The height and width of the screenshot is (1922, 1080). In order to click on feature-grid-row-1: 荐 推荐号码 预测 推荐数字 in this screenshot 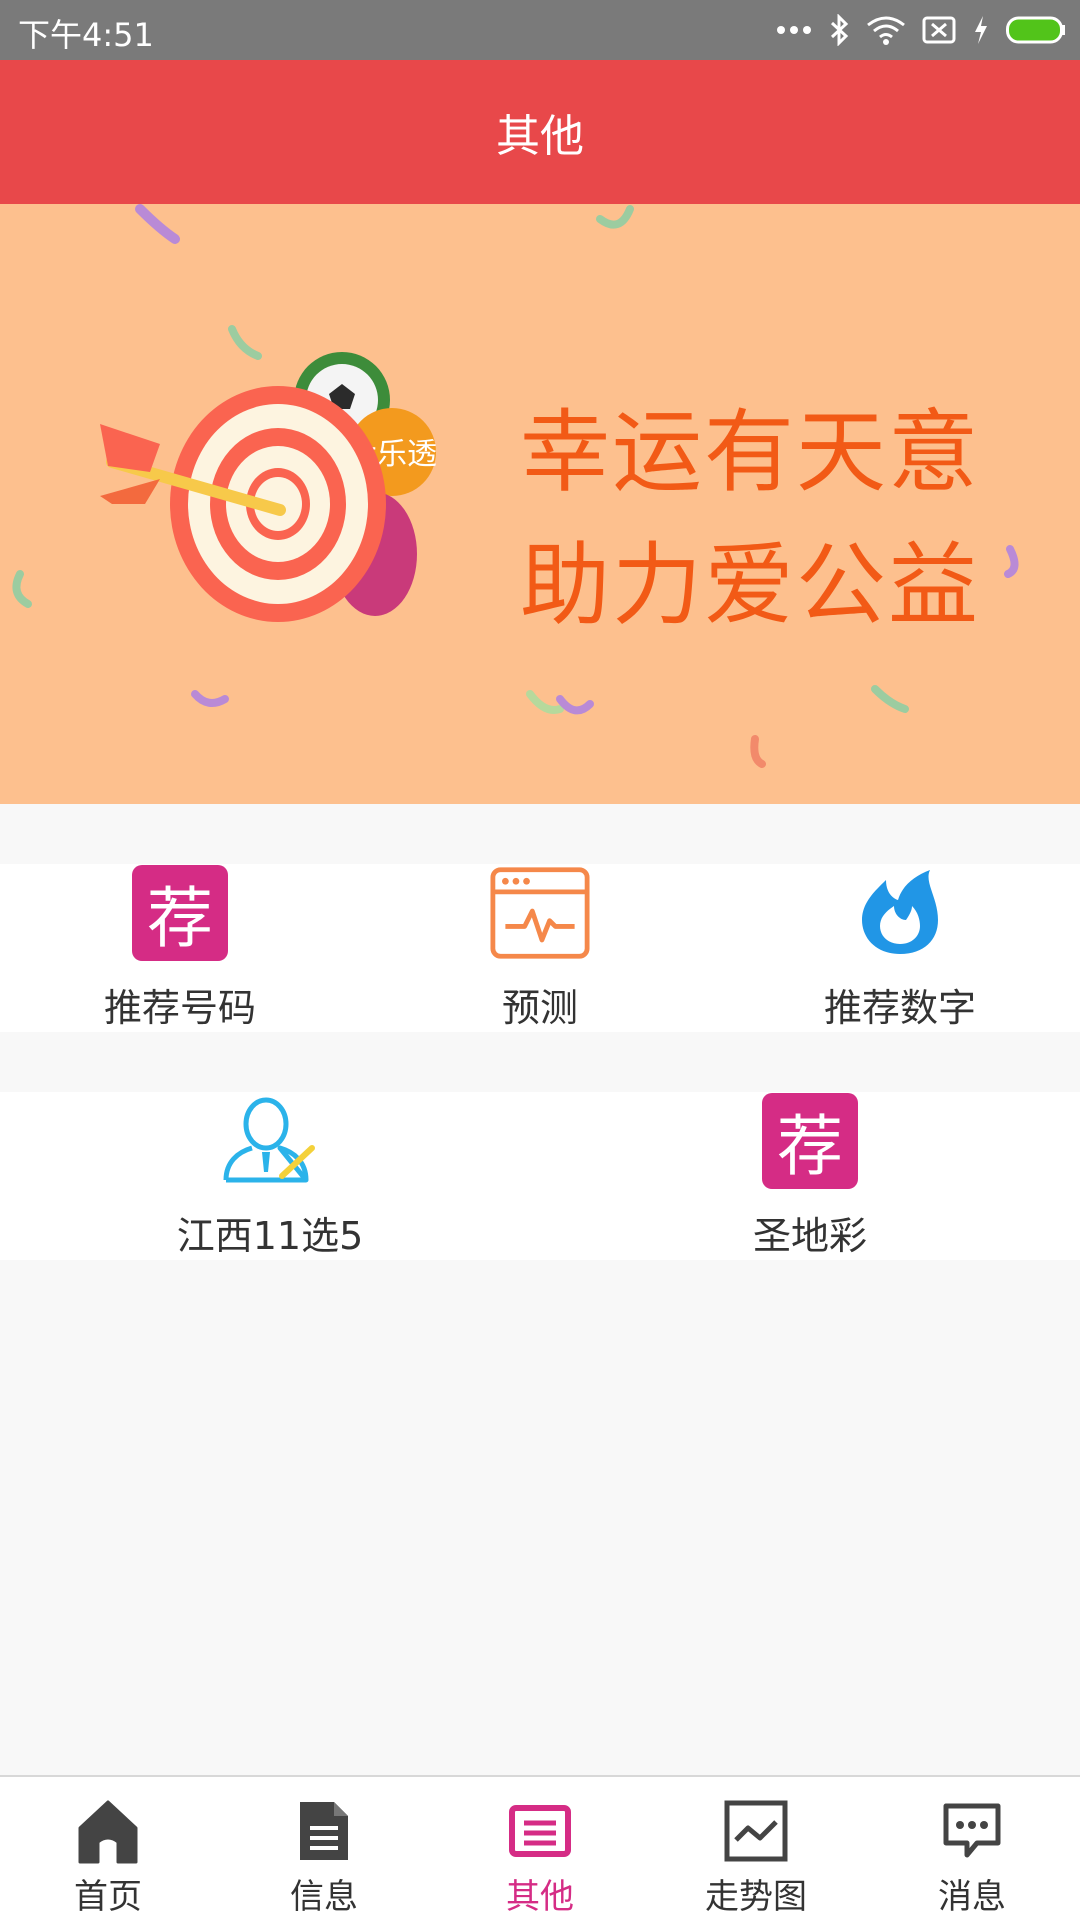, I will do `click(540, 948)`.